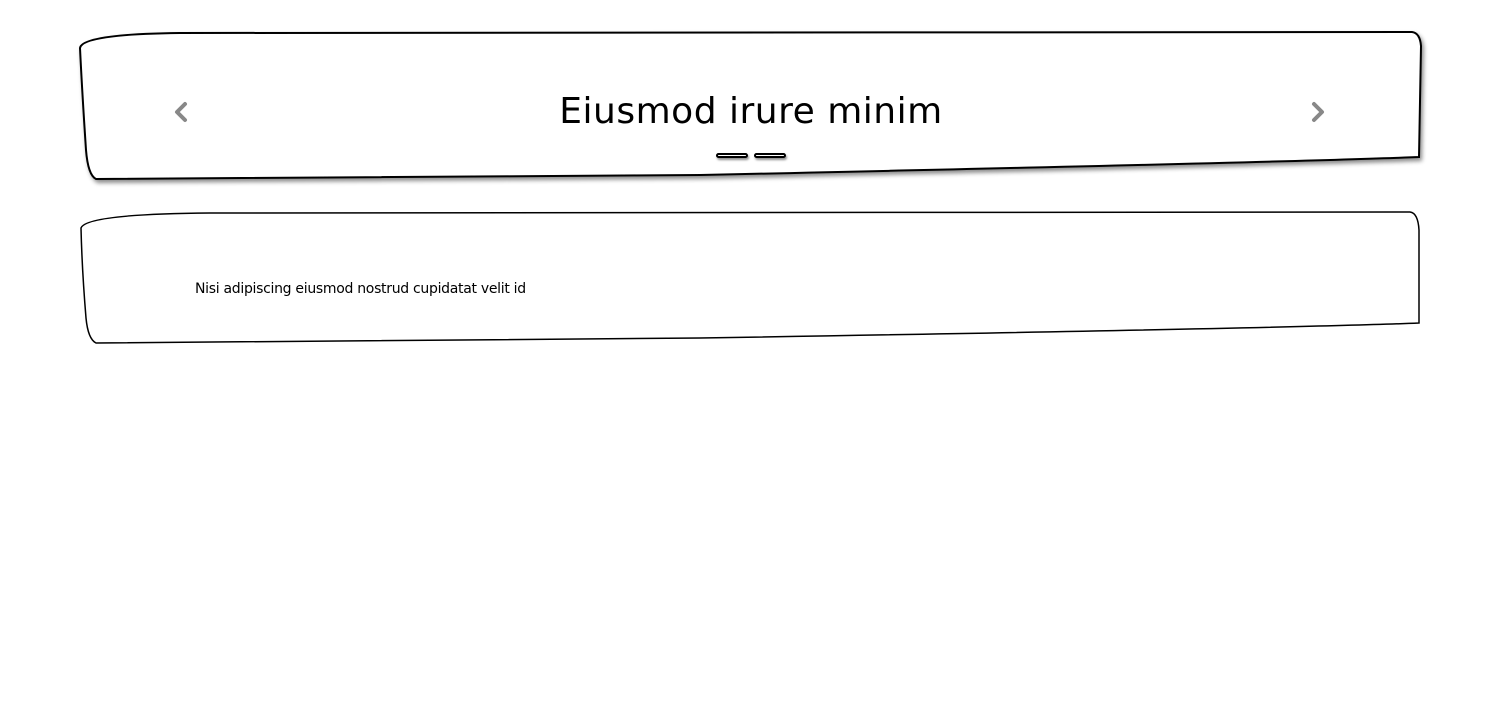 Image resolution: width=1500 pixels, height=720 pixels. I want to click on chevron-right-icon, so click(1318, 112).